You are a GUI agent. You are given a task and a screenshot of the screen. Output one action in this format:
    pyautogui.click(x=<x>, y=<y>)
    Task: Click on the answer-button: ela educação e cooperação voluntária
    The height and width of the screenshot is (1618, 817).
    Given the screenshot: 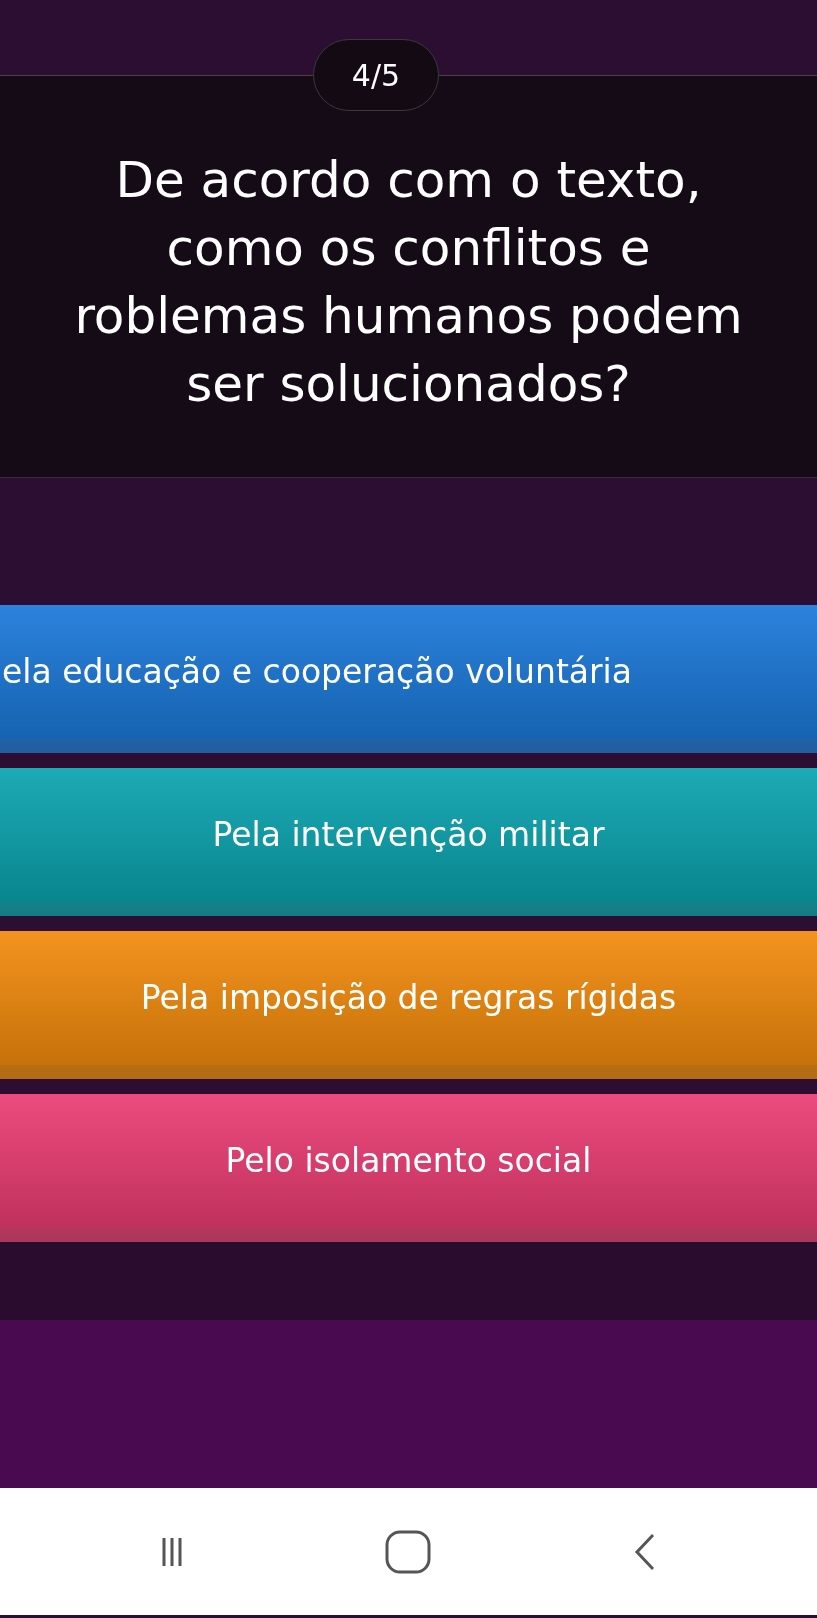 What is the action you would take?
    pyautogui.click(x=408, y=679)
    